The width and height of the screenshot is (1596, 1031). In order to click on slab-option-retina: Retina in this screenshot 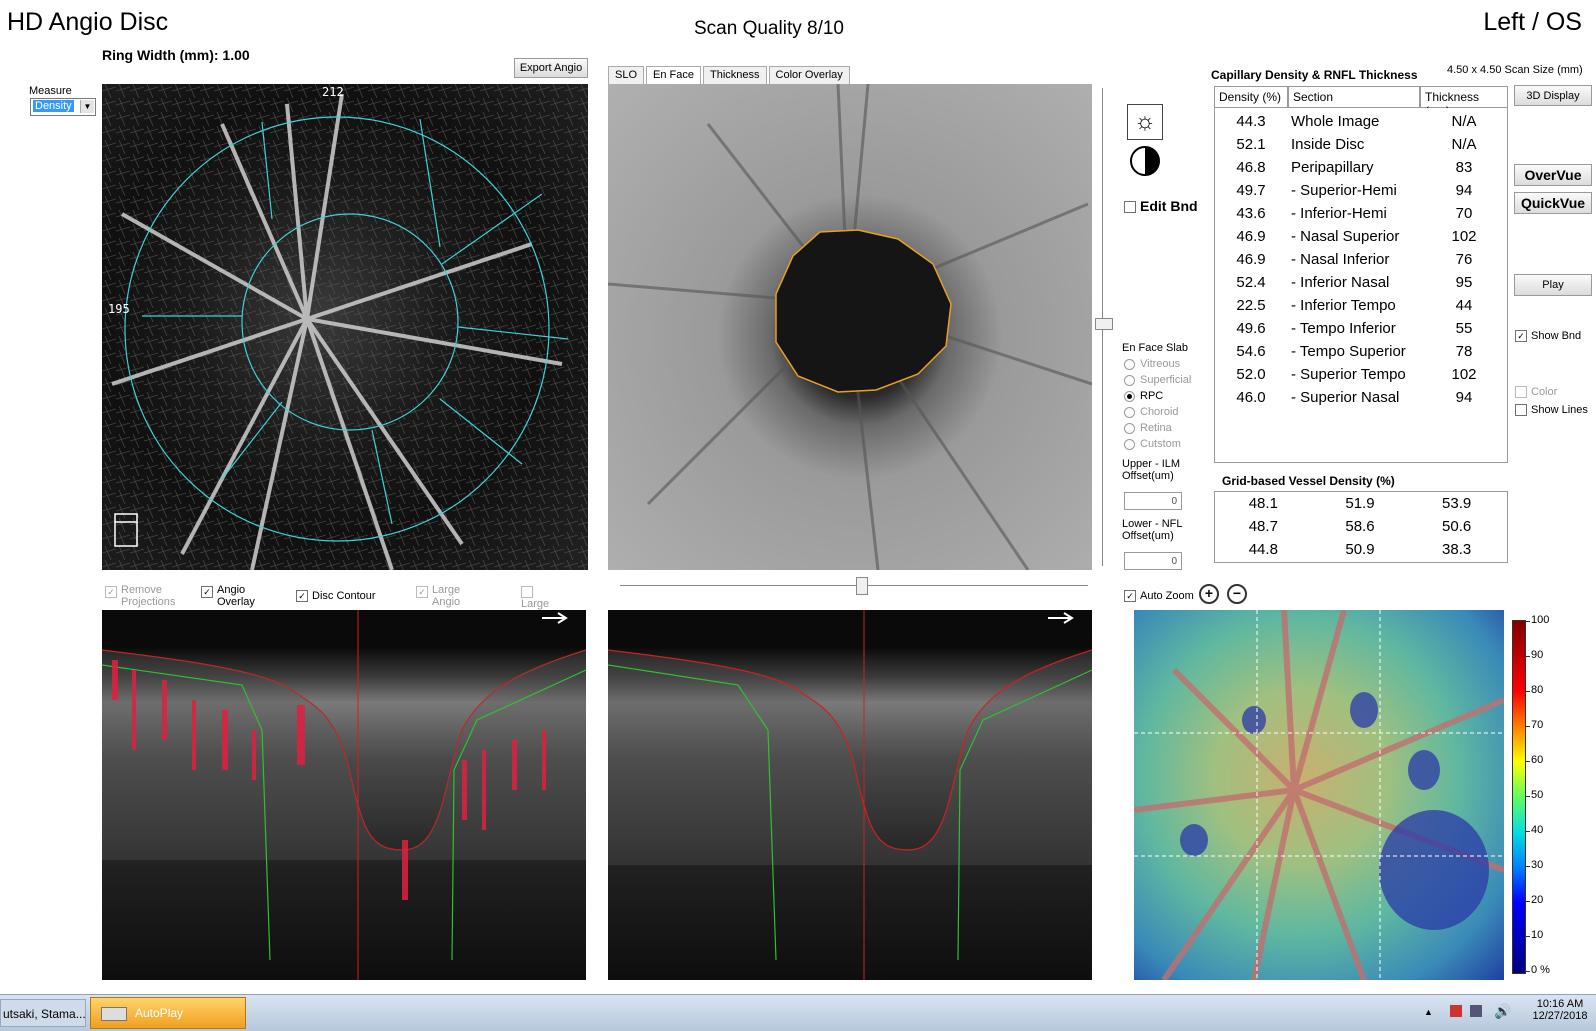, I will do `click(1148, 428)`.